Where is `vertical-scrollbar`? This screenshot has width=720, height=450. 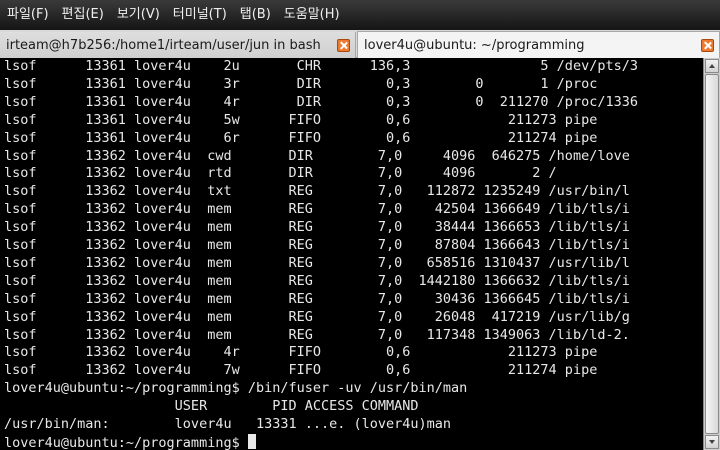 vertical-scrollbar is located at coordinates (711, 254).